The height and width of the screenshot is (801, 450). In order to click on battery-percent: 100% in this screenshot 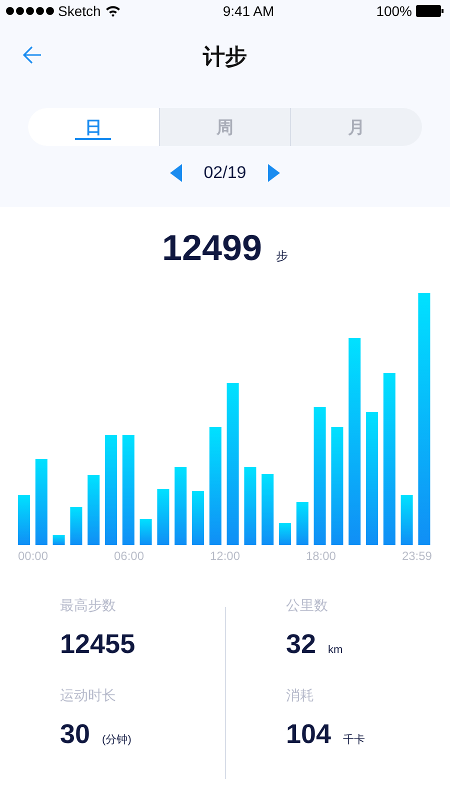, I will do `click(394, 11)`.